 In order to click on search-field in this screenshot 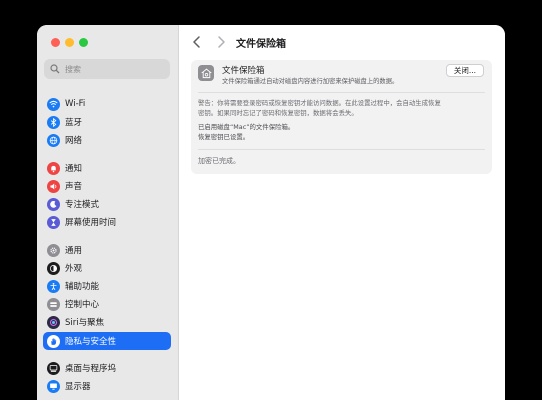, I will do `click(107, 69)`.